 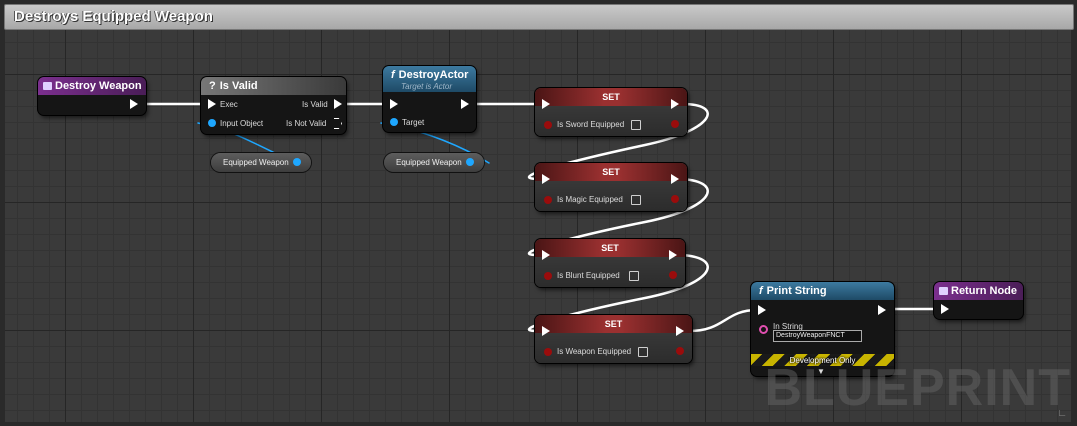 What do you see at coordinates (212, 123) in the screenshot?
I see `input-object-pin` at bounding box center [212, 123].